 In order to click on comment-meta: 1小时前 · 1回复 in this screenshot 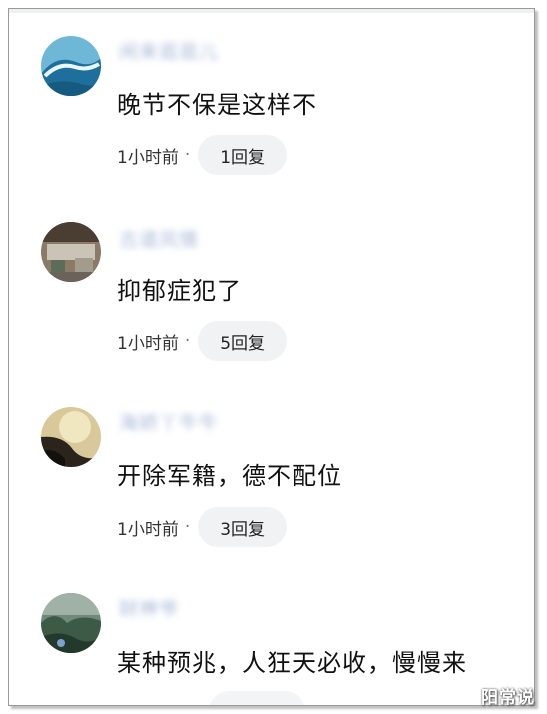, I will do `click(202, 155)`.